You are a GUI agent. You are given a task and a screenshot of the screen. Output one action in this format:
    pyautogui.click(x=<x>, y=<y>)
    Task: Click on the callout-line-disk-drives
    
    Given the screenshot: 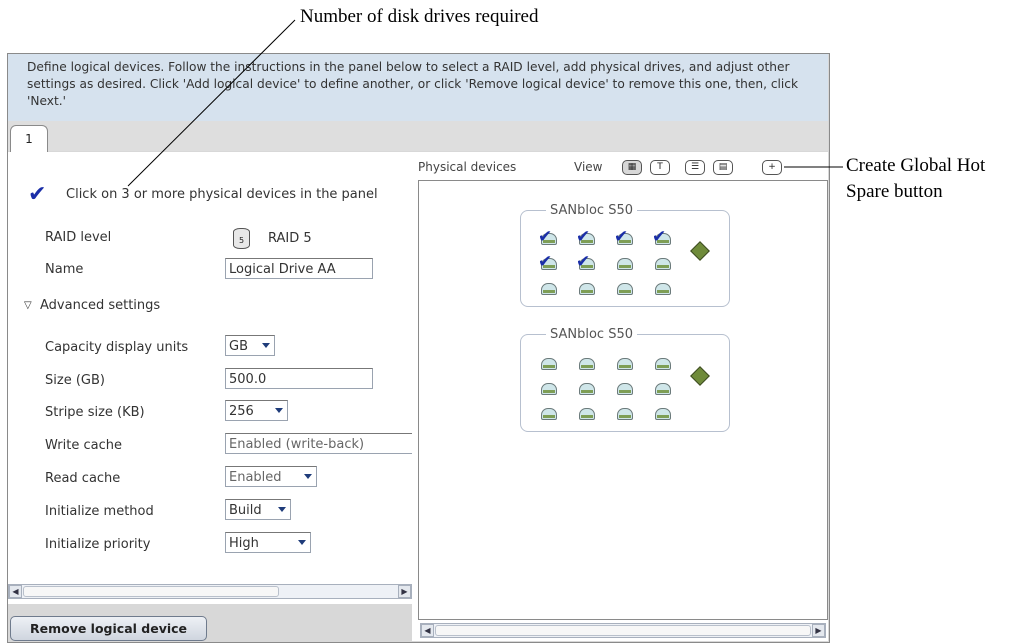 What is the action you would take?
    pyautogui.click(x=211, y=103)
    